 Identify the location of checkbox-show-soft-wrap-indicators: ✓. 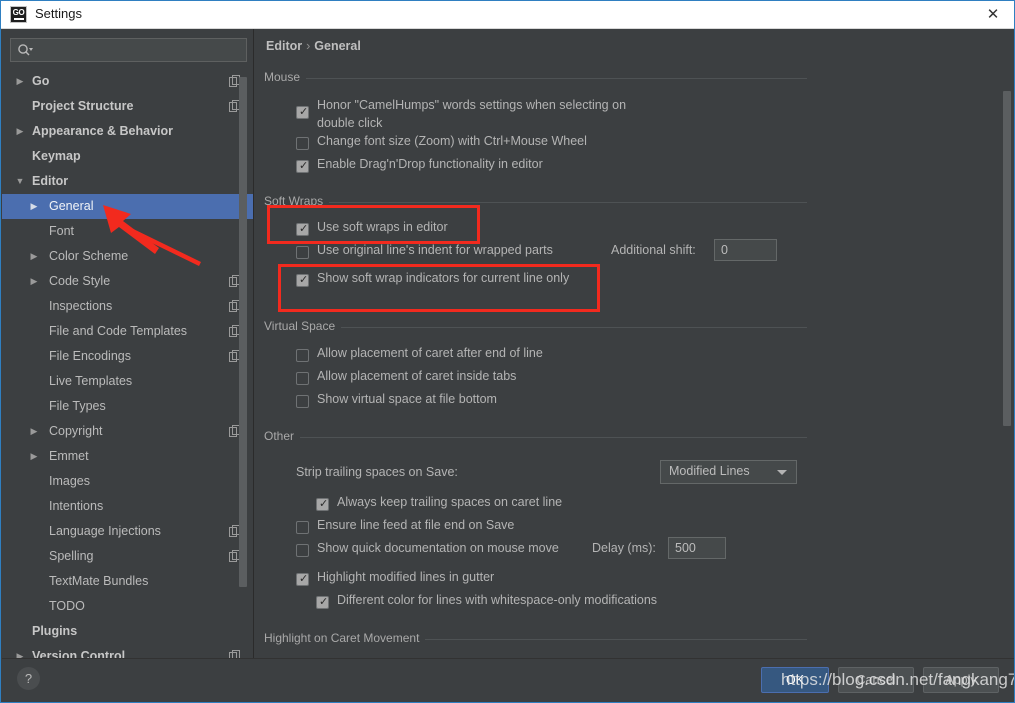
(302, 280).